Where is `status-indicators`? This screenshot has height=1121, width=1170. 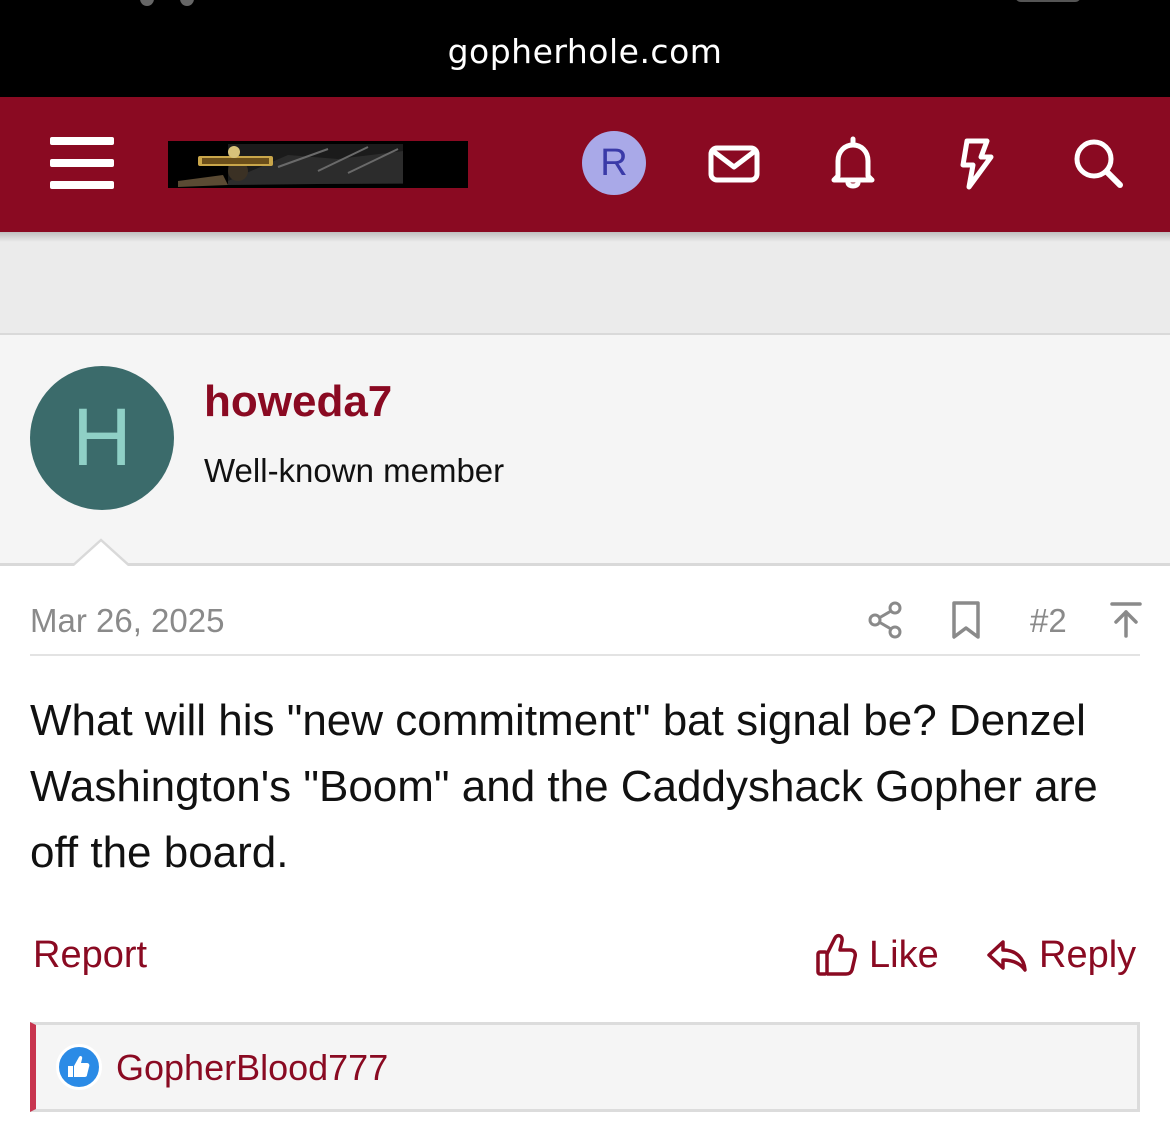
status-indicators is located at coordinates (180, 3).